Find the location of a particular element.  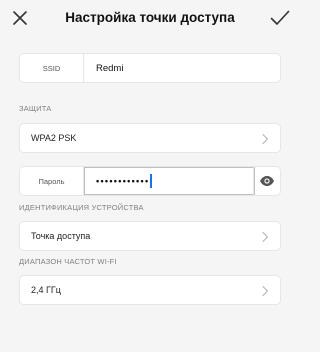

page-title: Настройка точки доступа is located at coordinates (150, 17).